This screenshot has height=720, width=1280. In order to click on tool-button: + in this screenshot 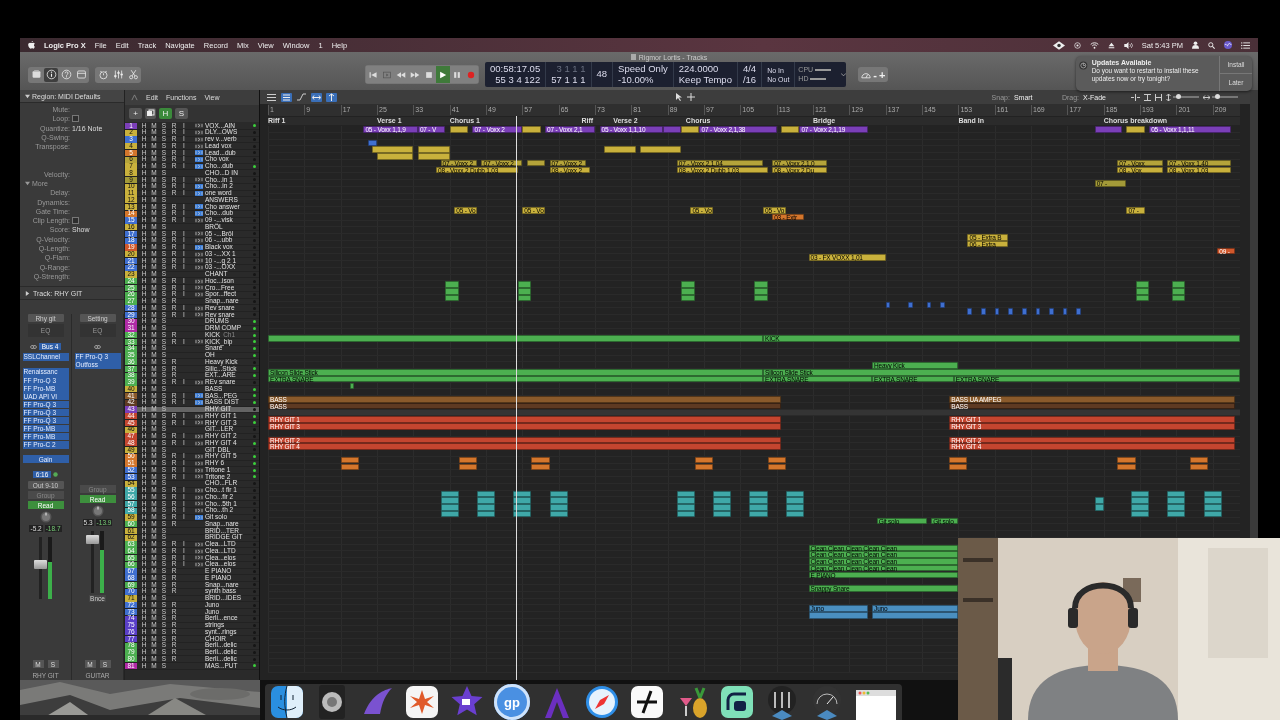, I will do `click(882, 74)`.